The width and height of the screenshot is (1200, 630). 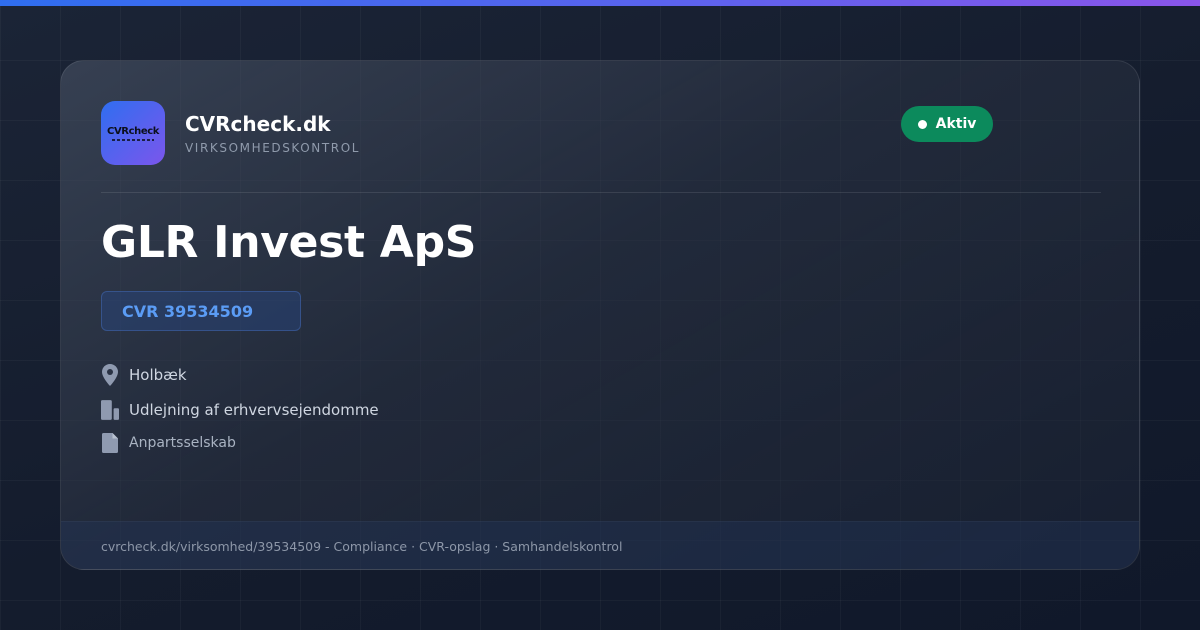 I want to click on cvr-badge: CVR 39534509, so click(x=201, y=311).